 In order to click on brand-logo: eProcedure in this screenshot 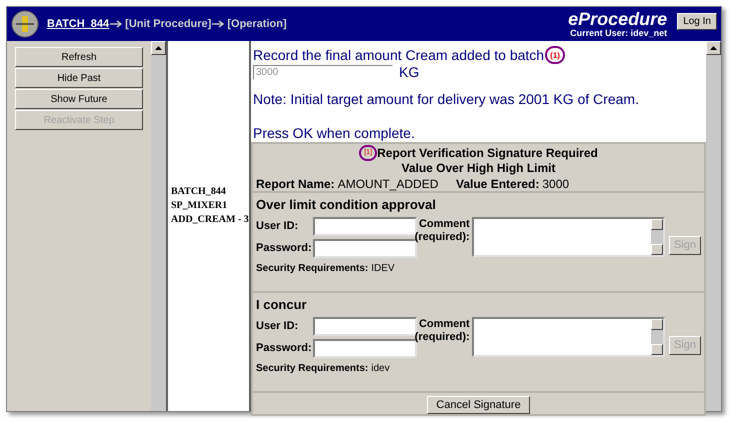, I will do `click(618, 19)`.